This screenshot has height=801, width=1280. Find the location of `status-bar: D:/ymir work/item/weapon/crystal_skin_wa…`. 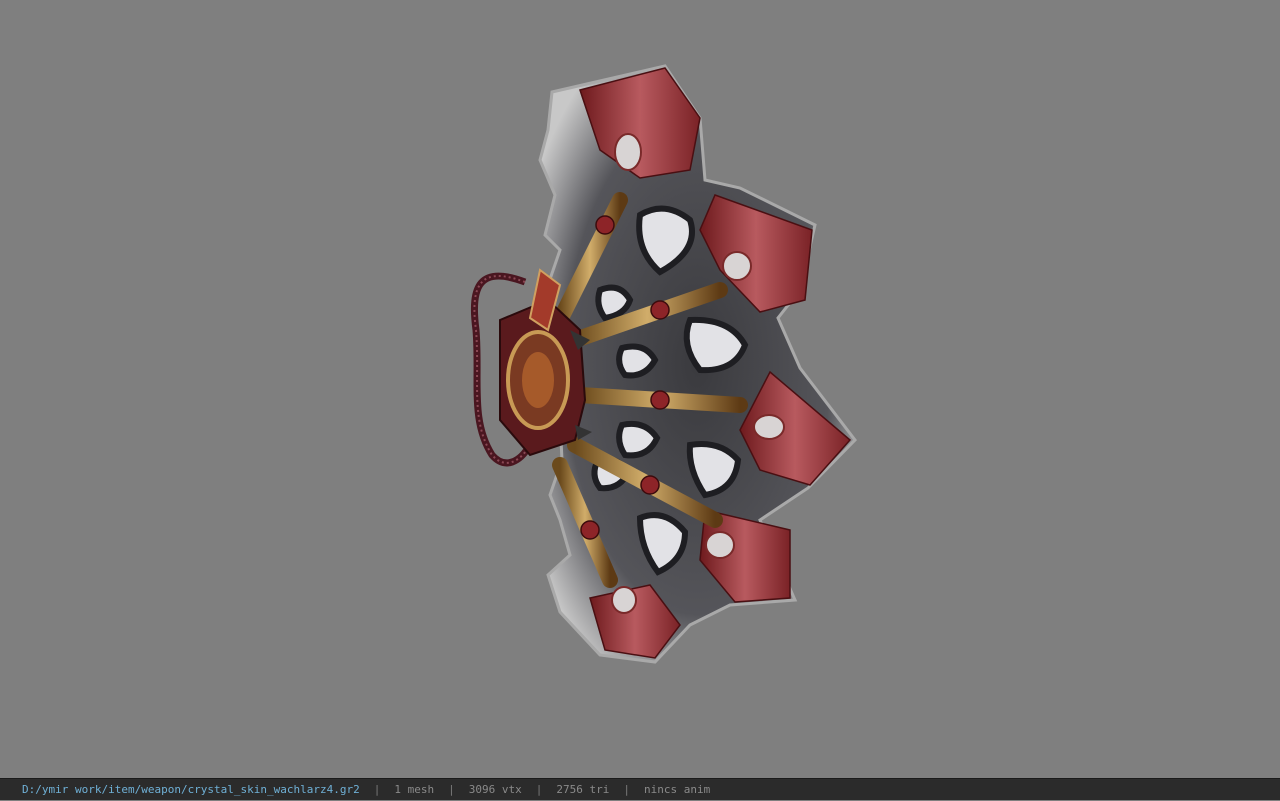

status-bar: D:/ymir work/item/weapon/crystal_skin_wa… is located at coordinates (640, 789).